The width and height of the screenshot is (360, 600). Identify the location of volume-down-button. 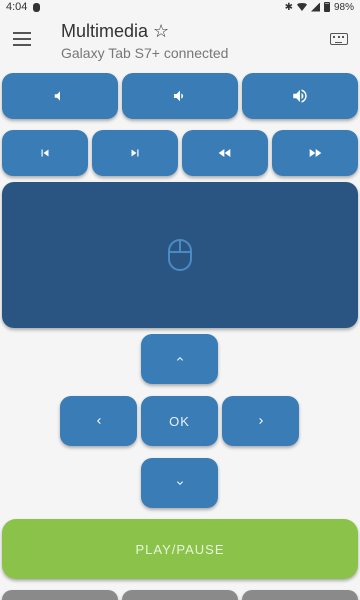
(180, 96).